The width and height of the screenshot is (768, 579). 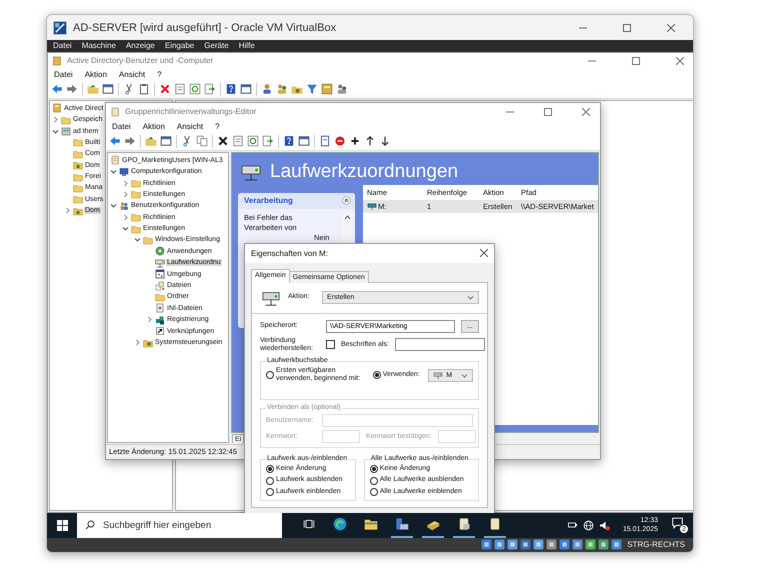 What do you see at coordinates (385, 141) in the screenshot?
I see `arrow-down-icon` at bounding box center [385, 141].